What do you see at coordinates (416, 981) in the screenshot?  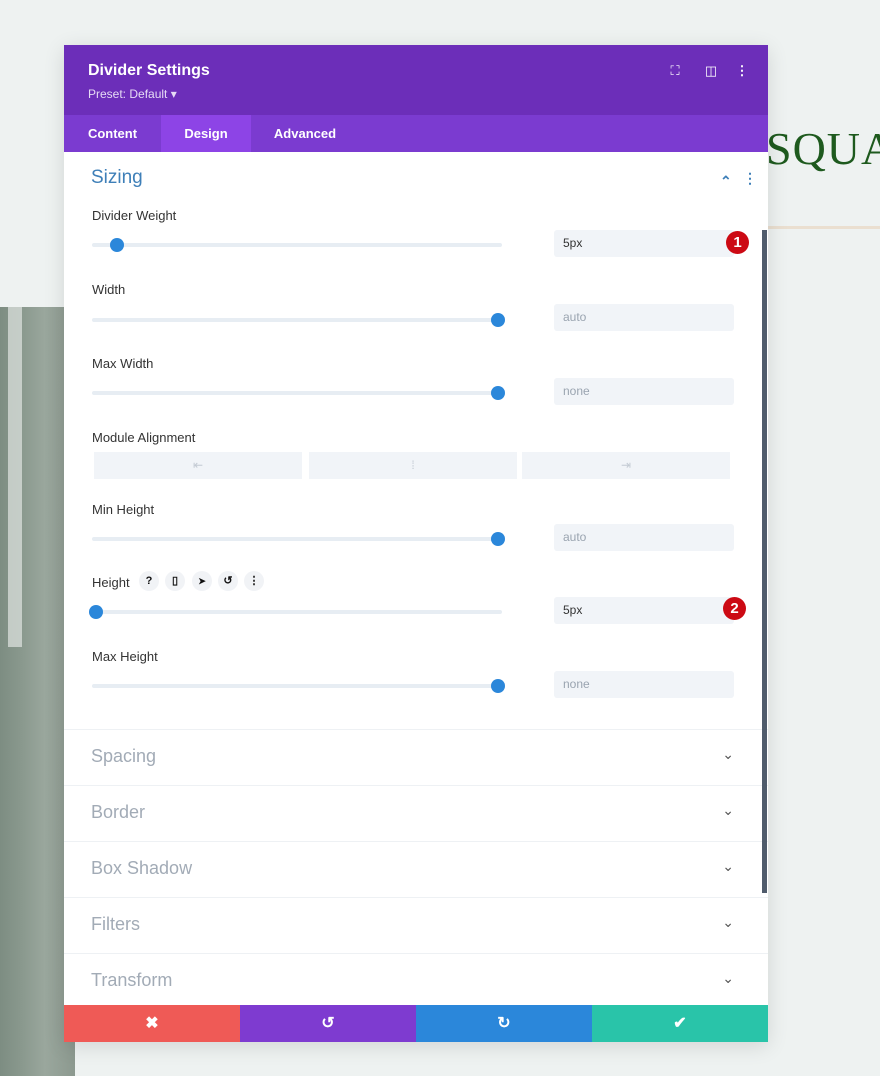 I see `section-transform: Transform ⌄` at bounding box center [416, 981].